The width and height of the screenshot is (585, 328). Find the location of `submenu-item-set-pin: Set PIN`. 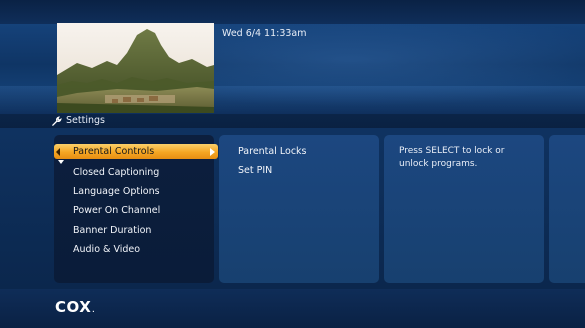

submenu-item-set-pin: Set PIN is located at coordinates (272, 172).